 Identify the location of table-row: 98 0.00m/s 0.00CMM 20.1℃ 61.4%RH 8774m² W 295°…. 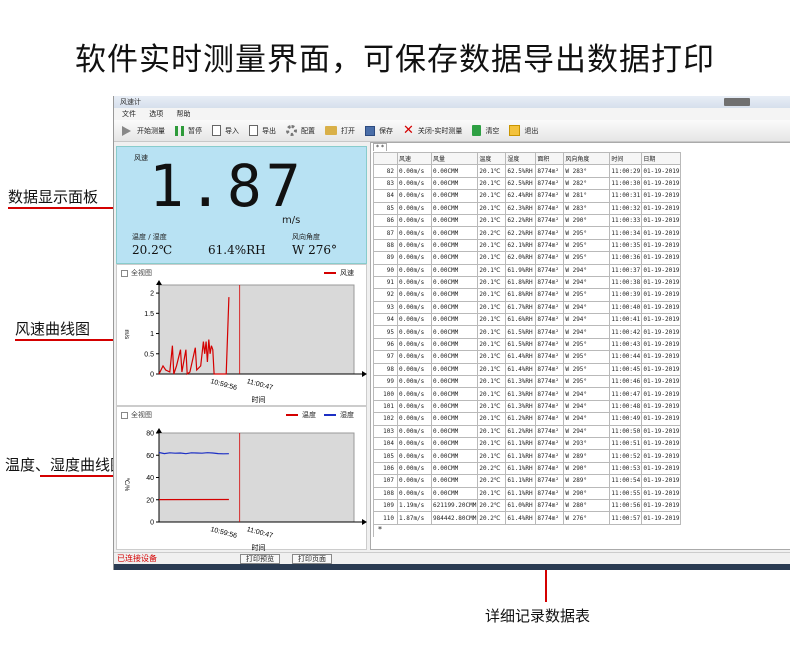
(527, 369).